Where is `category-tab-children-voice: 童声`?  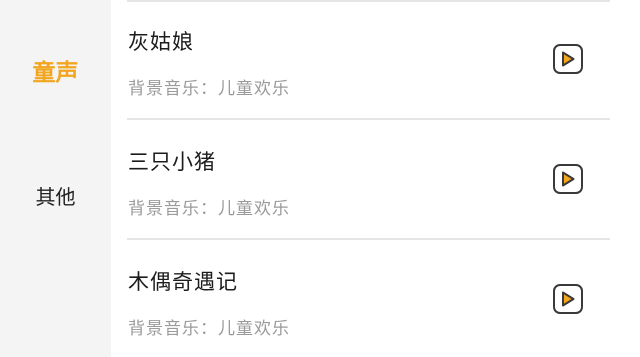 category-tab-children-voice: 童声 is located at coordinates (55, 70).